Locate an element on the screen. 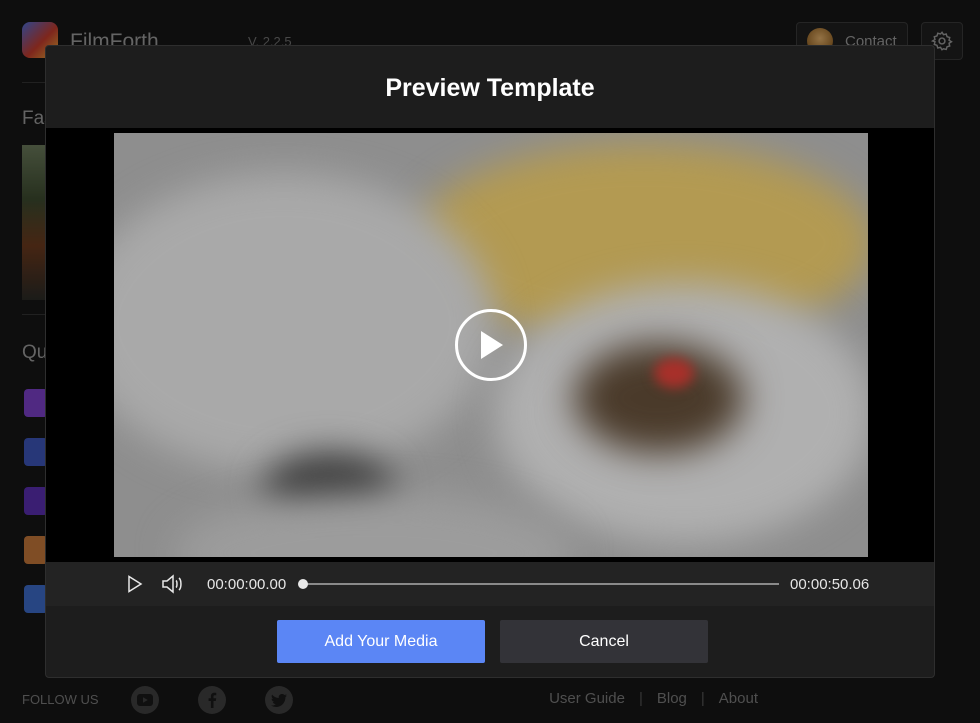 This screenshot has height=723, width=980. add-your-media-button: Add Your Media is located at coordinates (381, 641).